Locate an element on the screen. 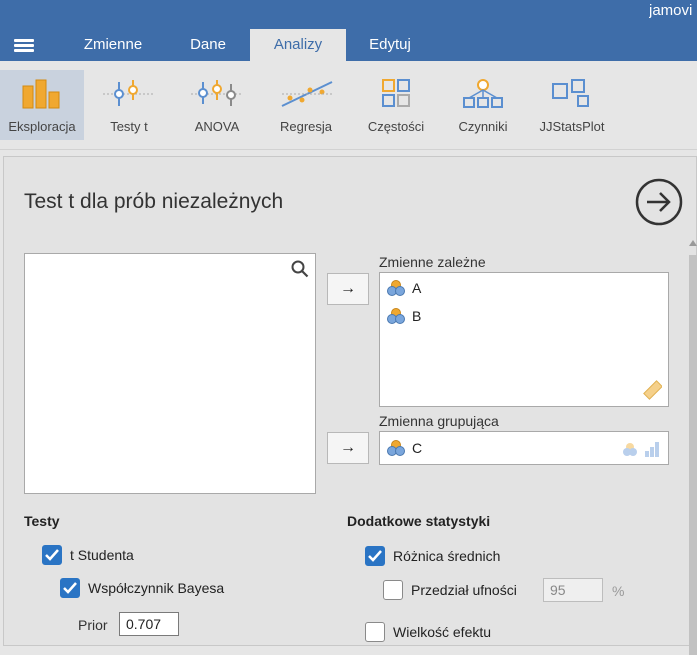 The image size is (697, 655). ribbon-label: Testy t is located at coordinates (129, 126).